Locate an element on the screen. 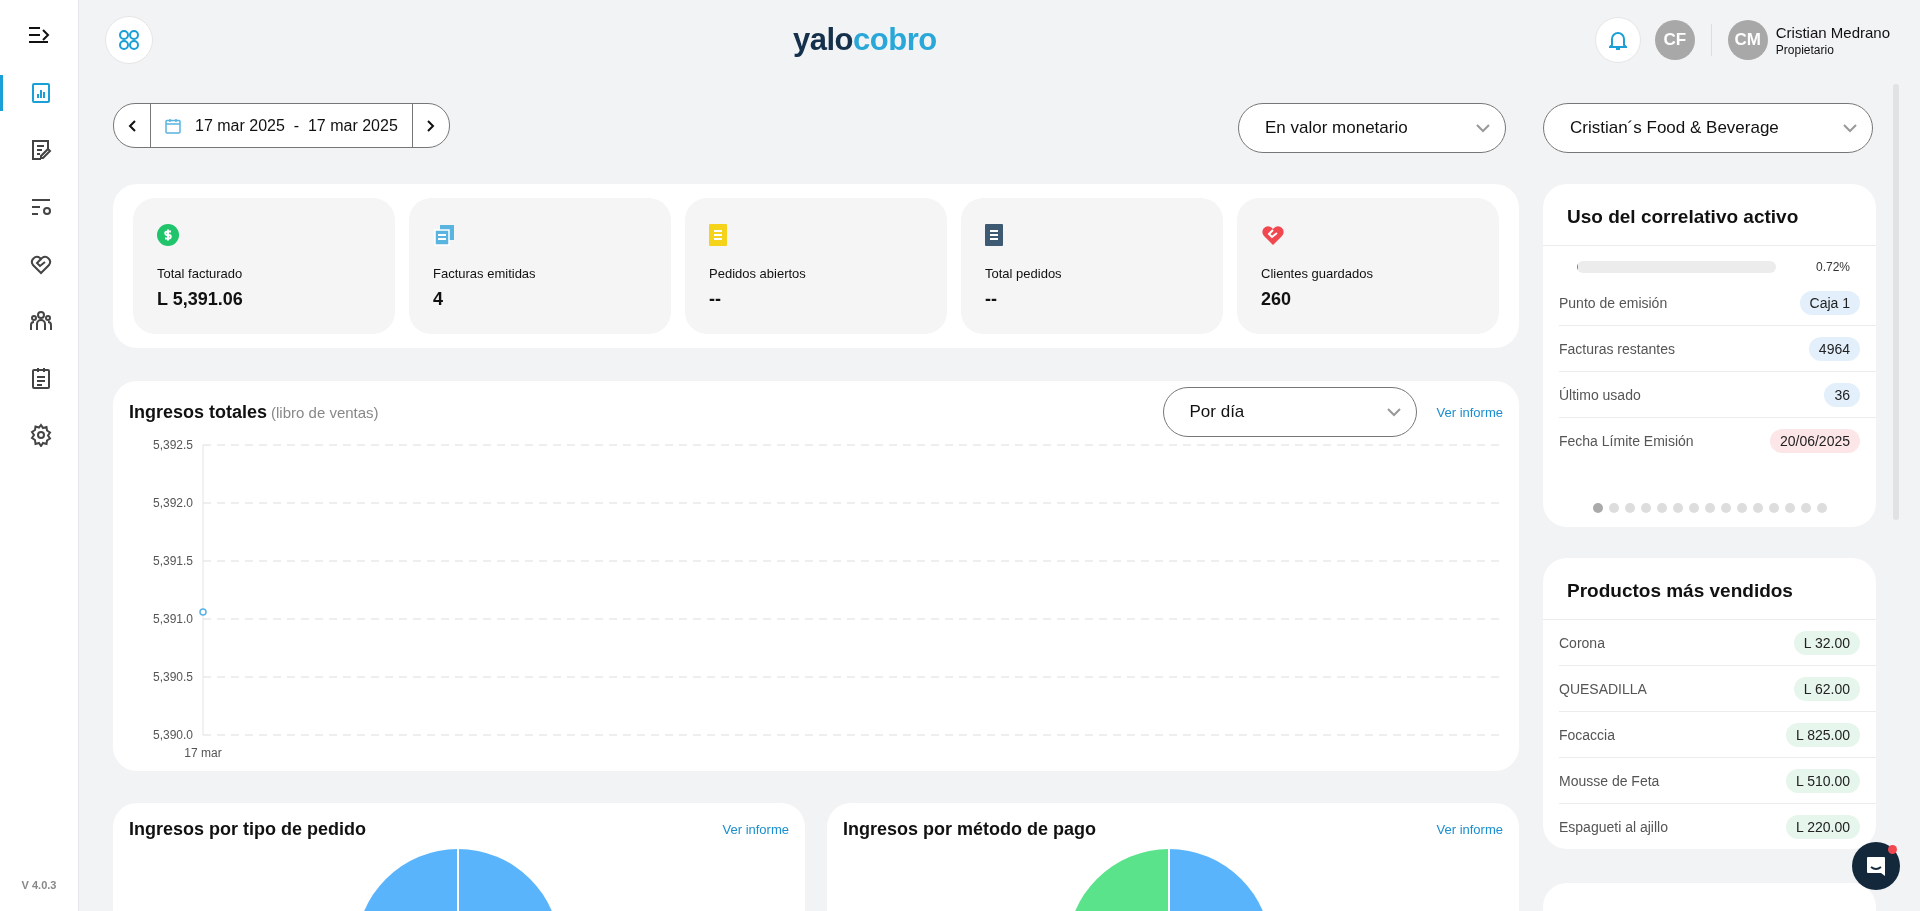 Image resolution: width=1920 pixels, height=911 pixels. card-title: Ingresos por método de pago is located at coordinates (970, 829).